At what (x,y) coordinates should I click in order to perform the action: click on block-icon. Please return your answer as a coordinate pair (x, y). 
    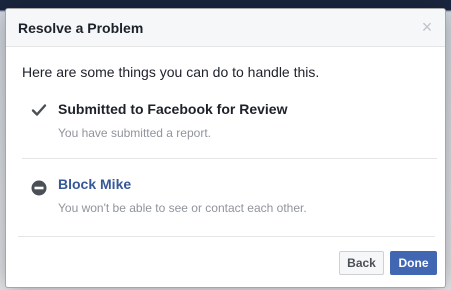
    Looking at the image, I should click on (39, 188).